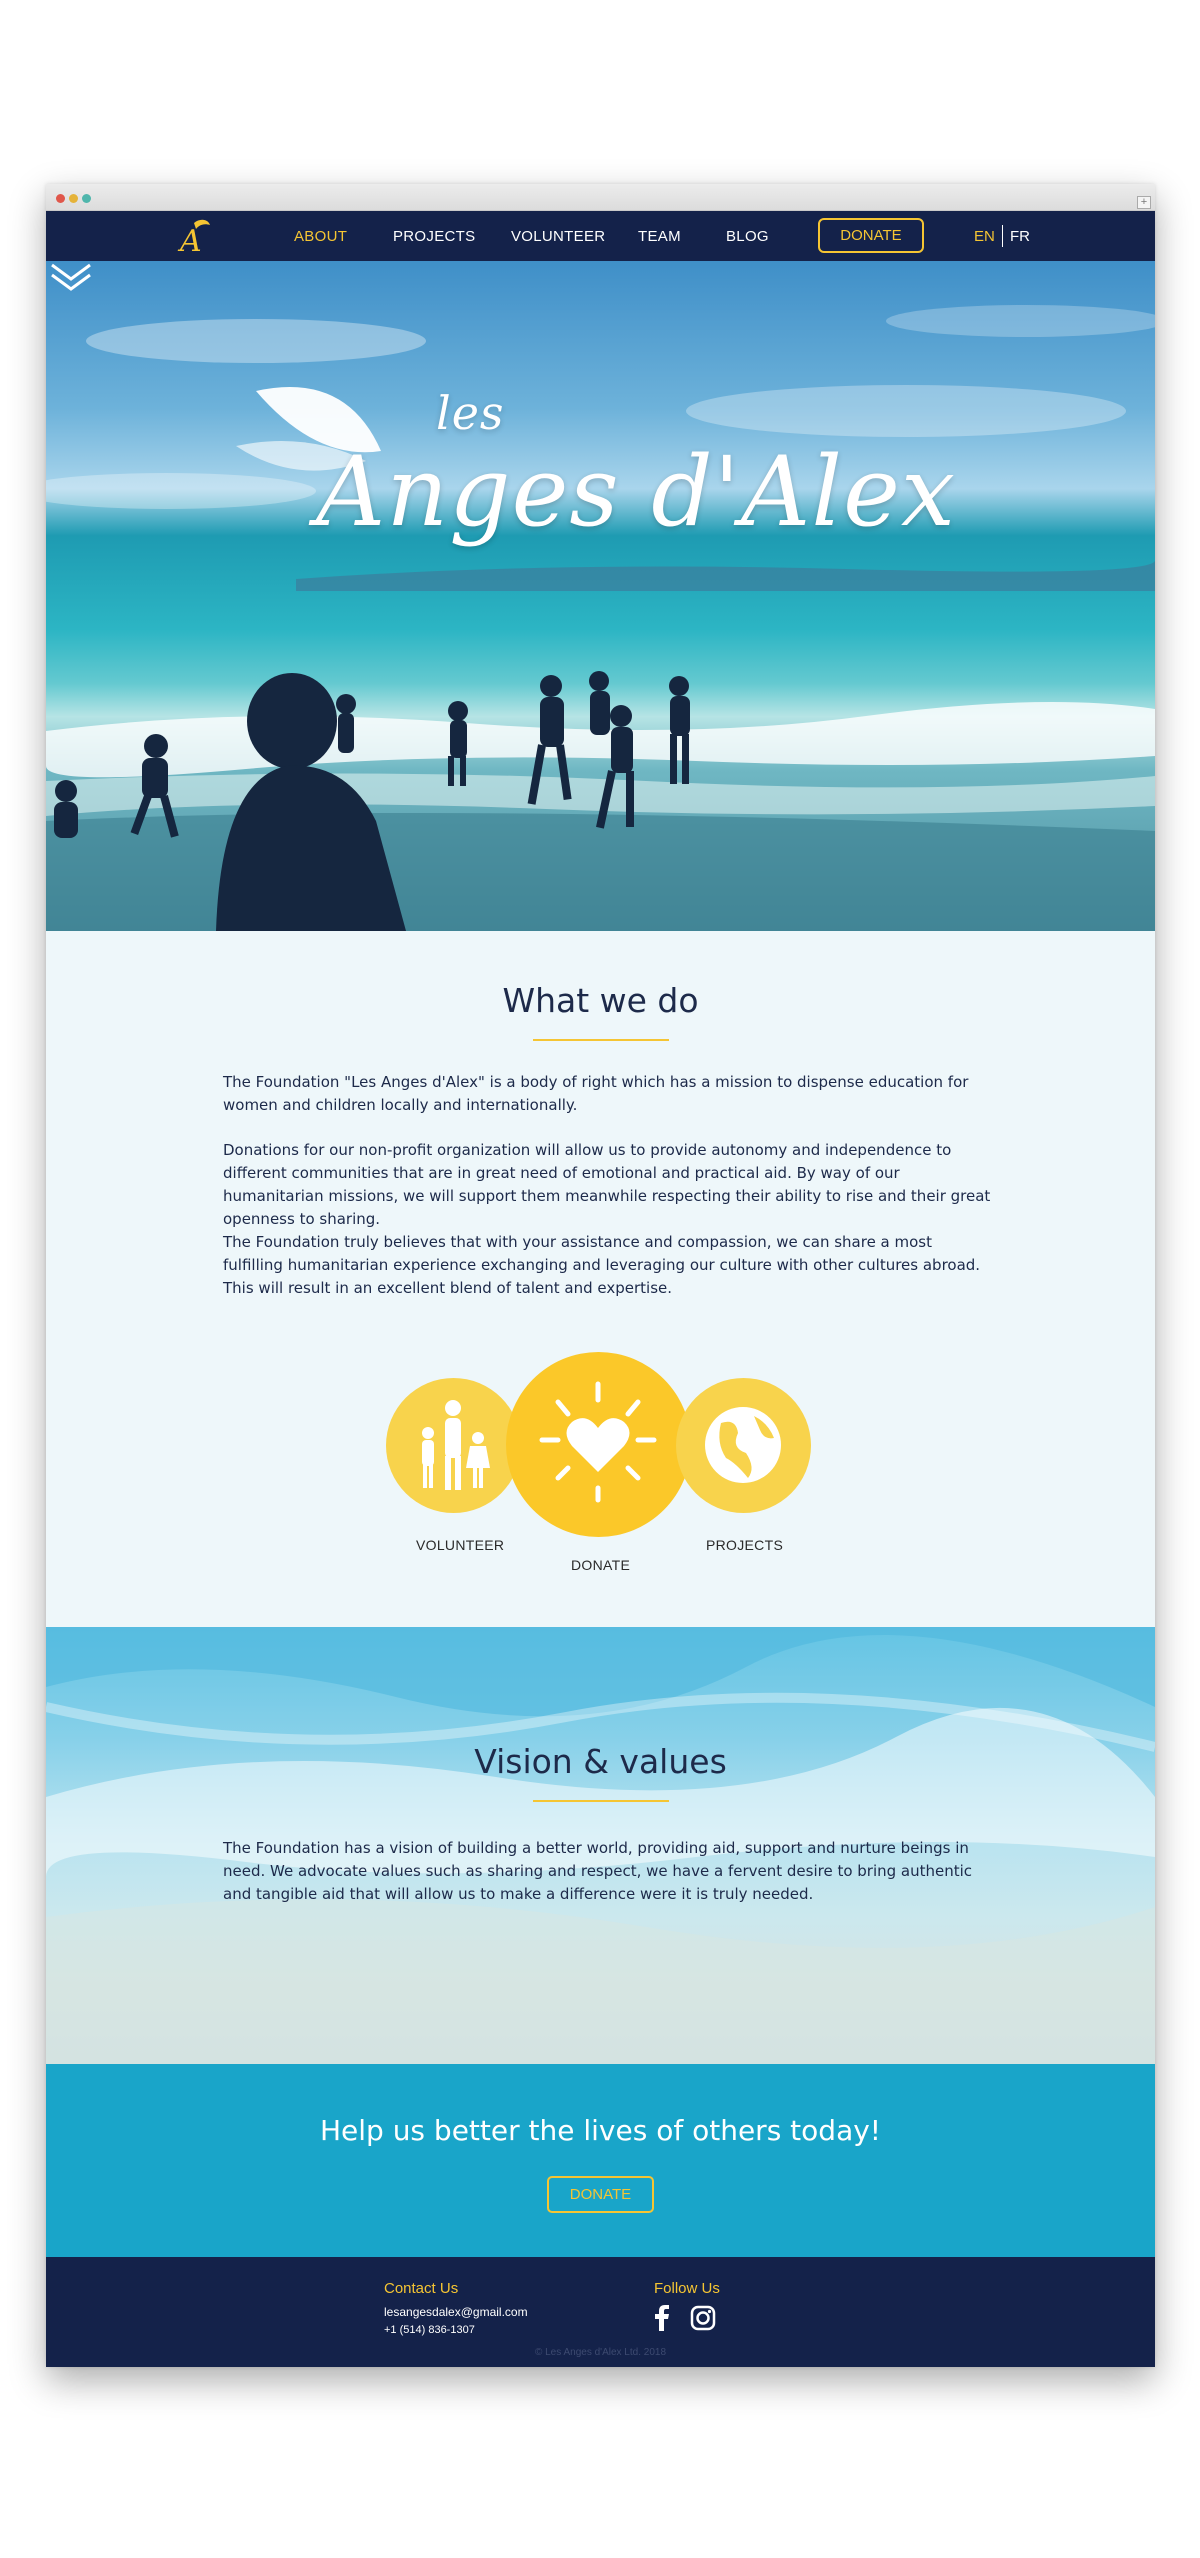  What do you see at coordinates (600, 1000) in the screenshot?
I see `what-we-do-title: What we do` at bounding box center [600, 1000].